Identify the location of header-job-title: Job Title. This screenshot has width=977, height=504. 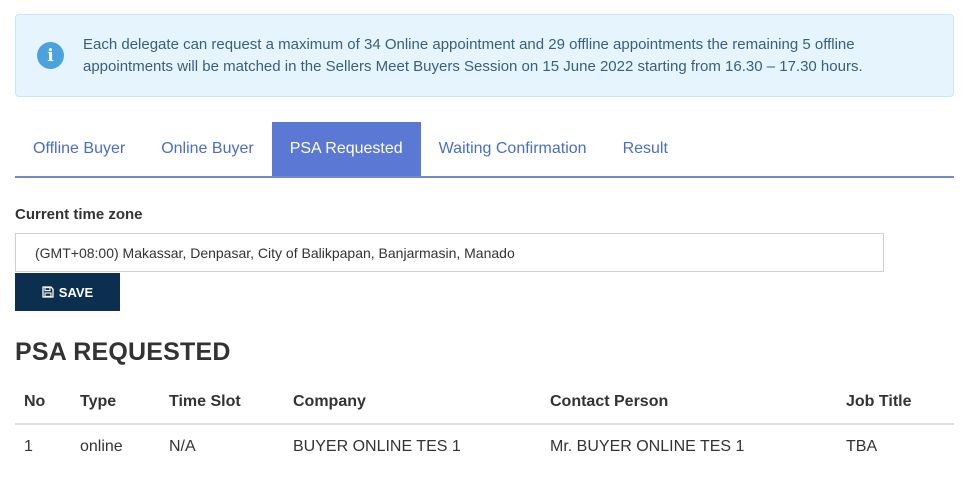
(895, 402).